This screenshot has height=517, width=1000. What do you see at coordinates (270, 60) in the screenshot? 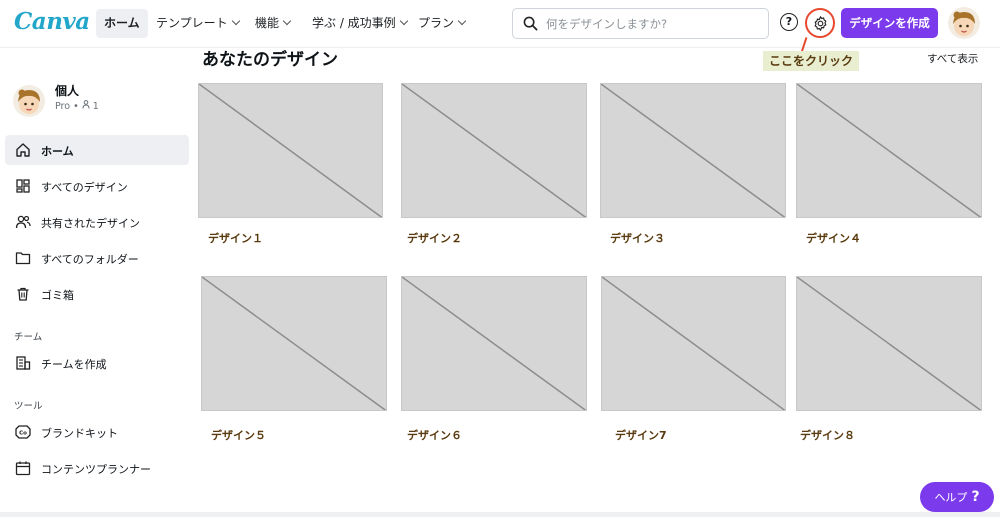
I see `page-title: あなたのデザイン` at bounding box center [270, 60].